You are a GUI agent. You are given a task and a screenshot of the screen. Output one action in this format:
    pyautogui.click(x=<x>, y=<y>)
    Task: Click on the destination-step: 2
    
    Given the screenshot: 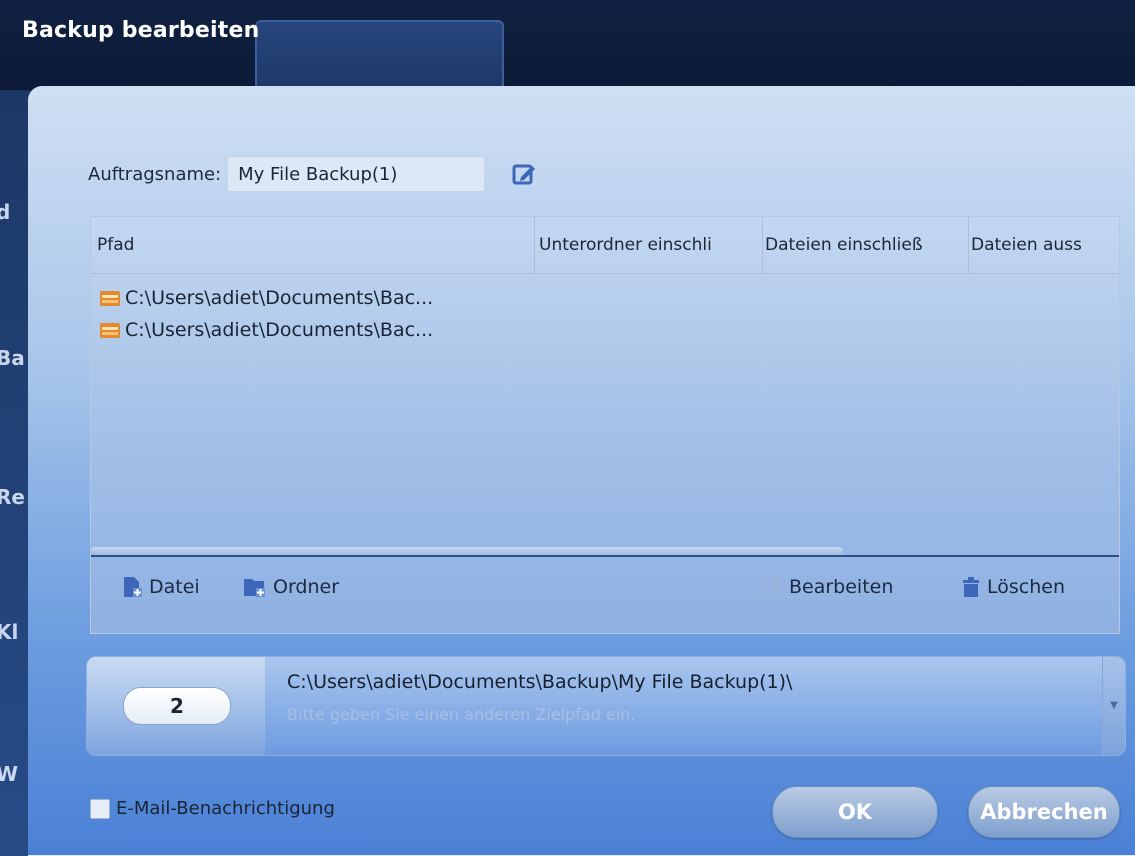 What is the action you would take?
    pyautogui.click(x=176, y=706)
    